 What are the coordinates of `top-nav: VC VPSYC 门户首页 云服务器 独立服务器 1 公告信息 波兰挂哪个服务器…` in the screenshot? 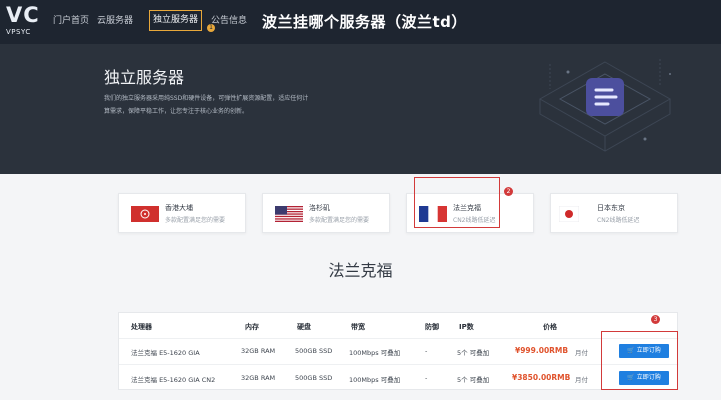 It's located at (360, 22).